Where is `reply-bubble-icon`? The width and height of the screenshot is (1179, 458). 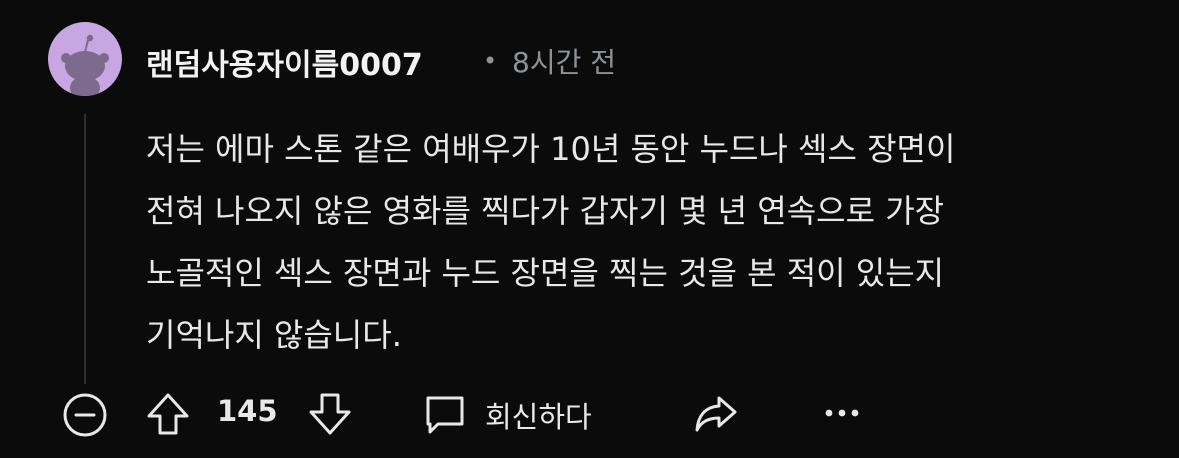 reply-bubble-icon is located at coordinates (445, 415).